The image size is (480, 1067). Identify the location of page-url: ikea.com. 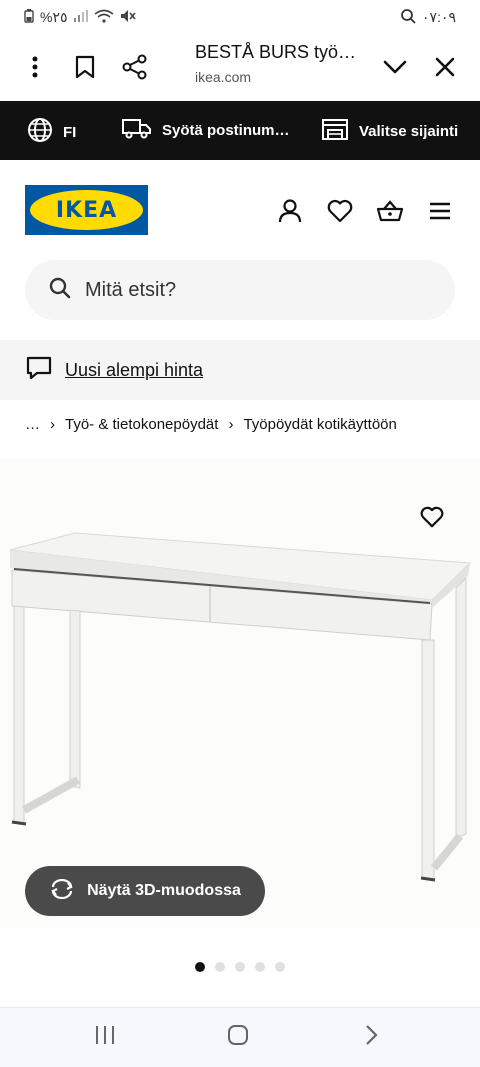
(223, 77).